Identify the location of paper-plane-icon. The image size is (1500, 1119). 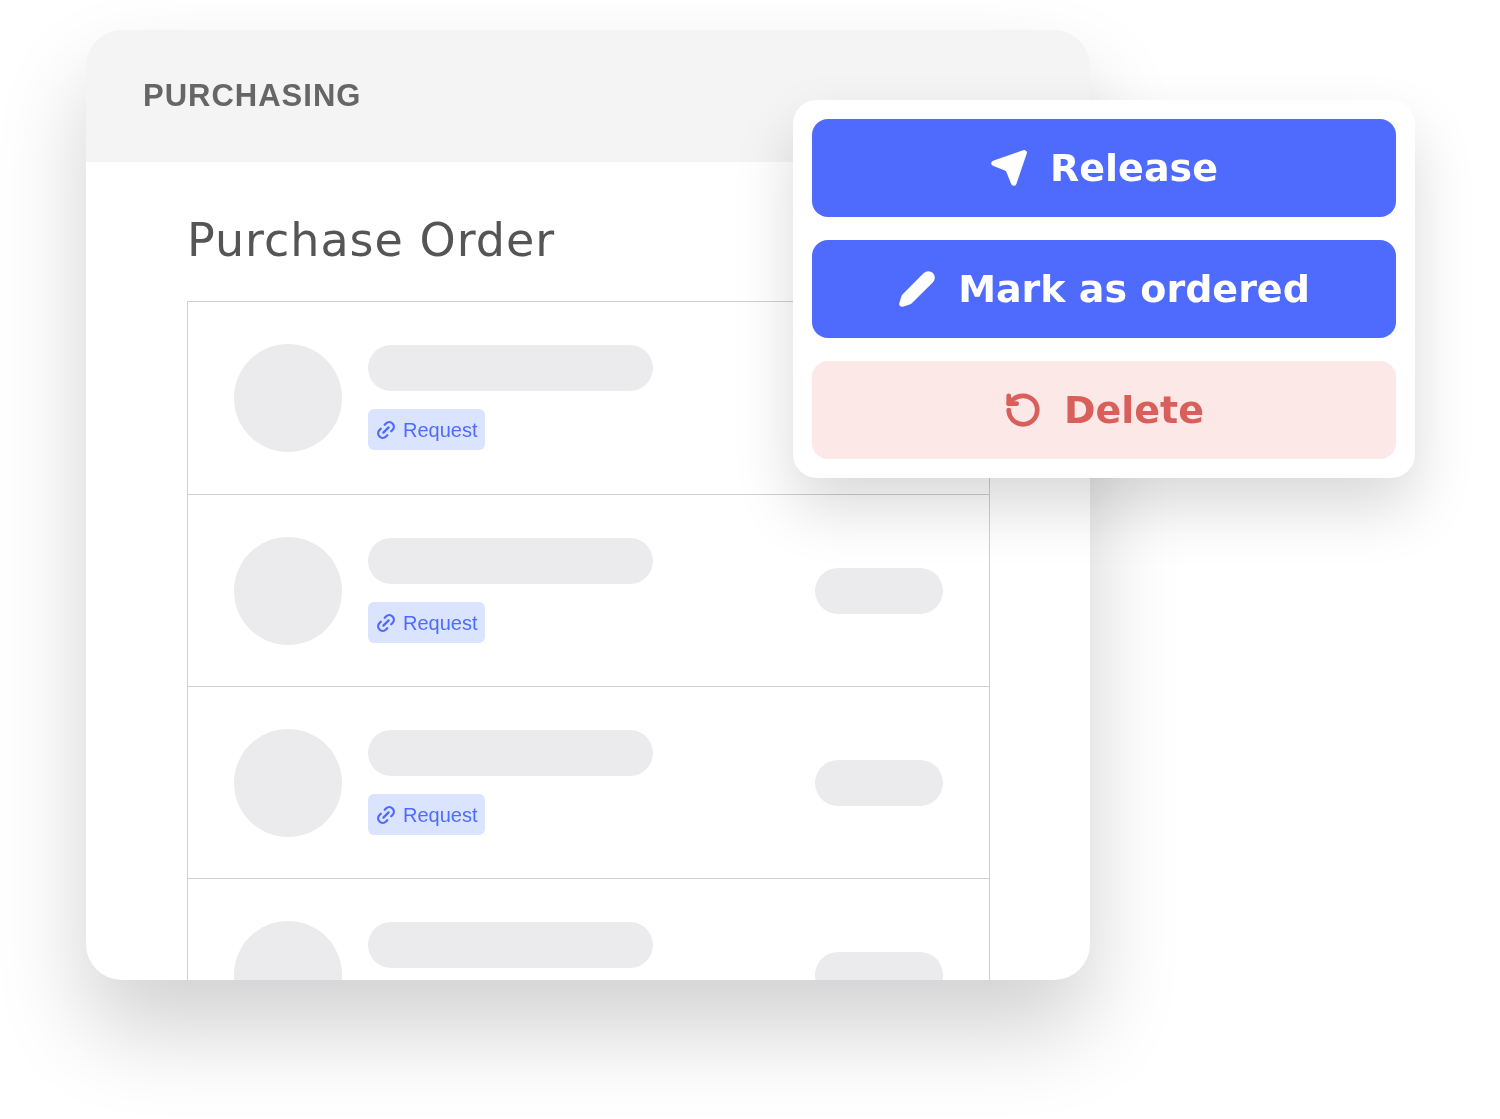
(1009, 168).